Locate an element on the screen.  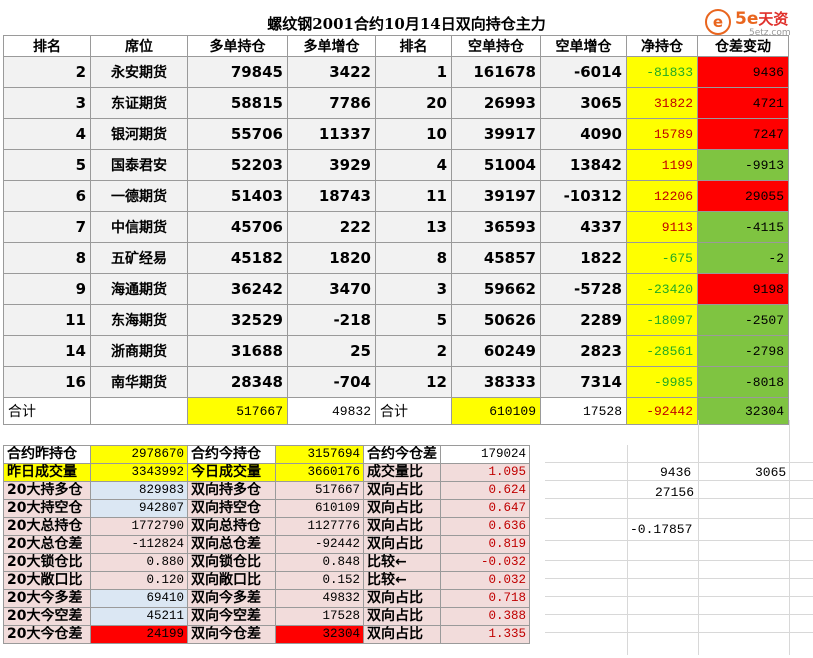
stat-value: 942807 is located at coordinates (139, 508).